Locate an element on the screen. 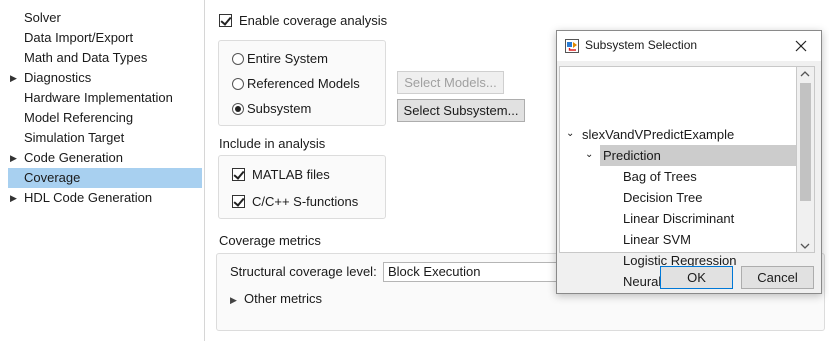 The width and height of the screenshot is (829, 341). dialog-title: Subsystem Selection is located at coordinates (641, 45).